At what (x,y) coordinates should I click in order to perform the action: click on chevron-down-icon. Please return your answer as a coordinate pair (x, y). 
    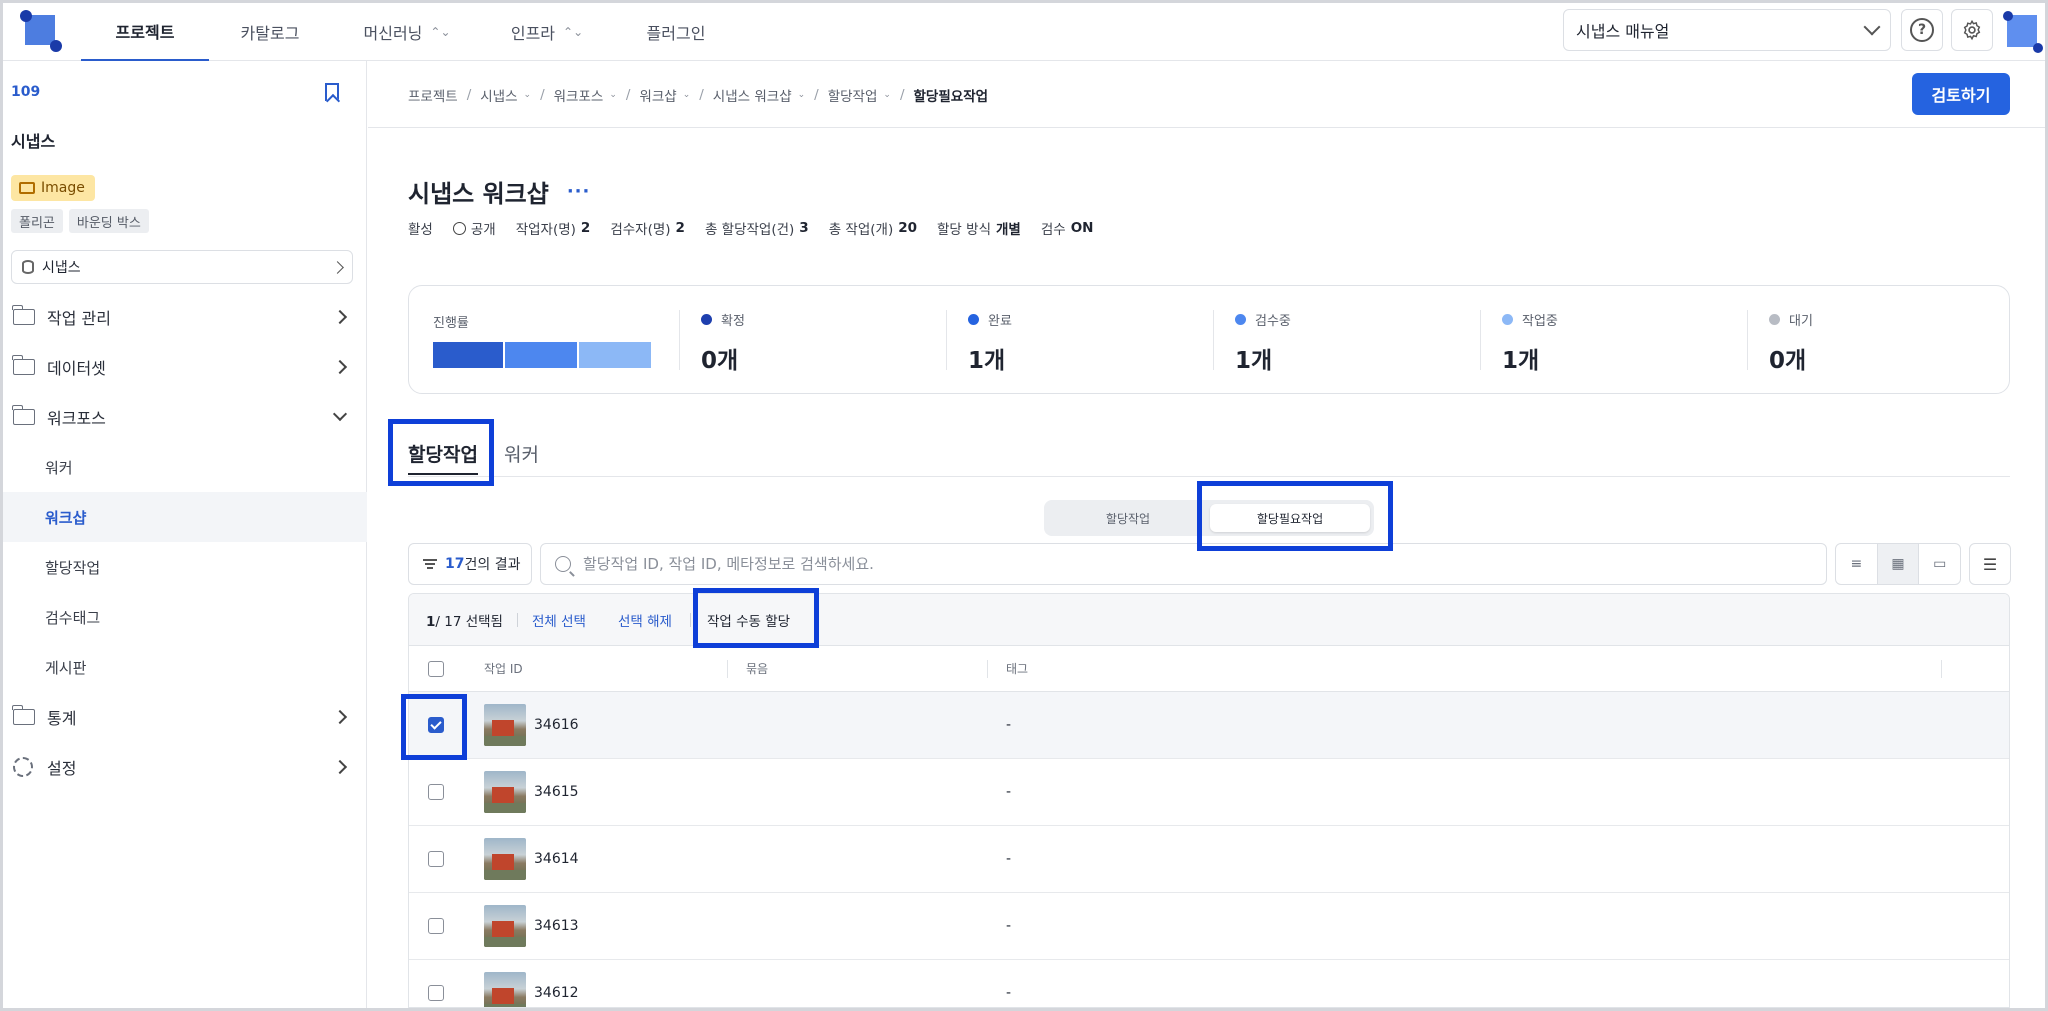
    Looking at the image, I should click on (340, 414).